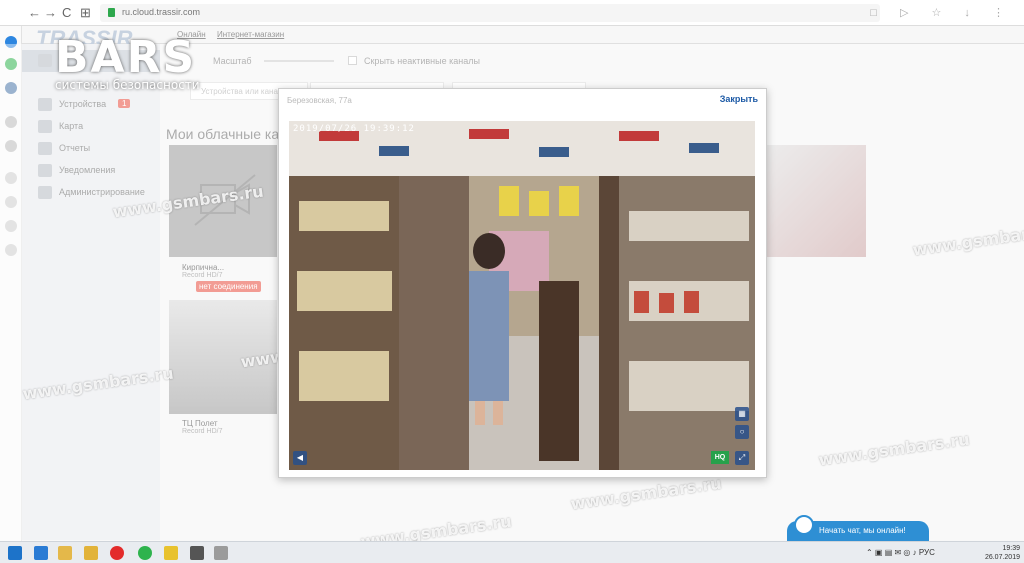 This screenshot has height=563, width=1024. Describe the element at coordinates (300, 458) in the screenshot. I see `speaker-icon: ◀` at that location.